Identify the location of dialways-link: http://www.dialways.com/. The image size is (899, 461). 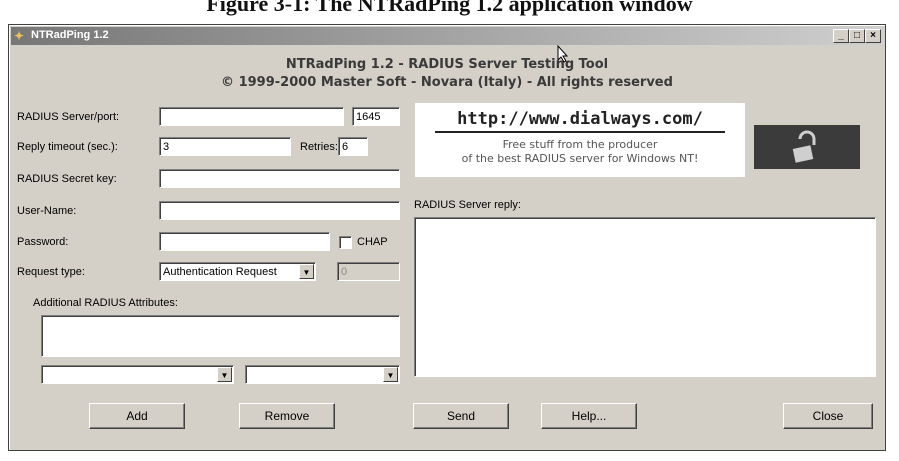
(580, 119).